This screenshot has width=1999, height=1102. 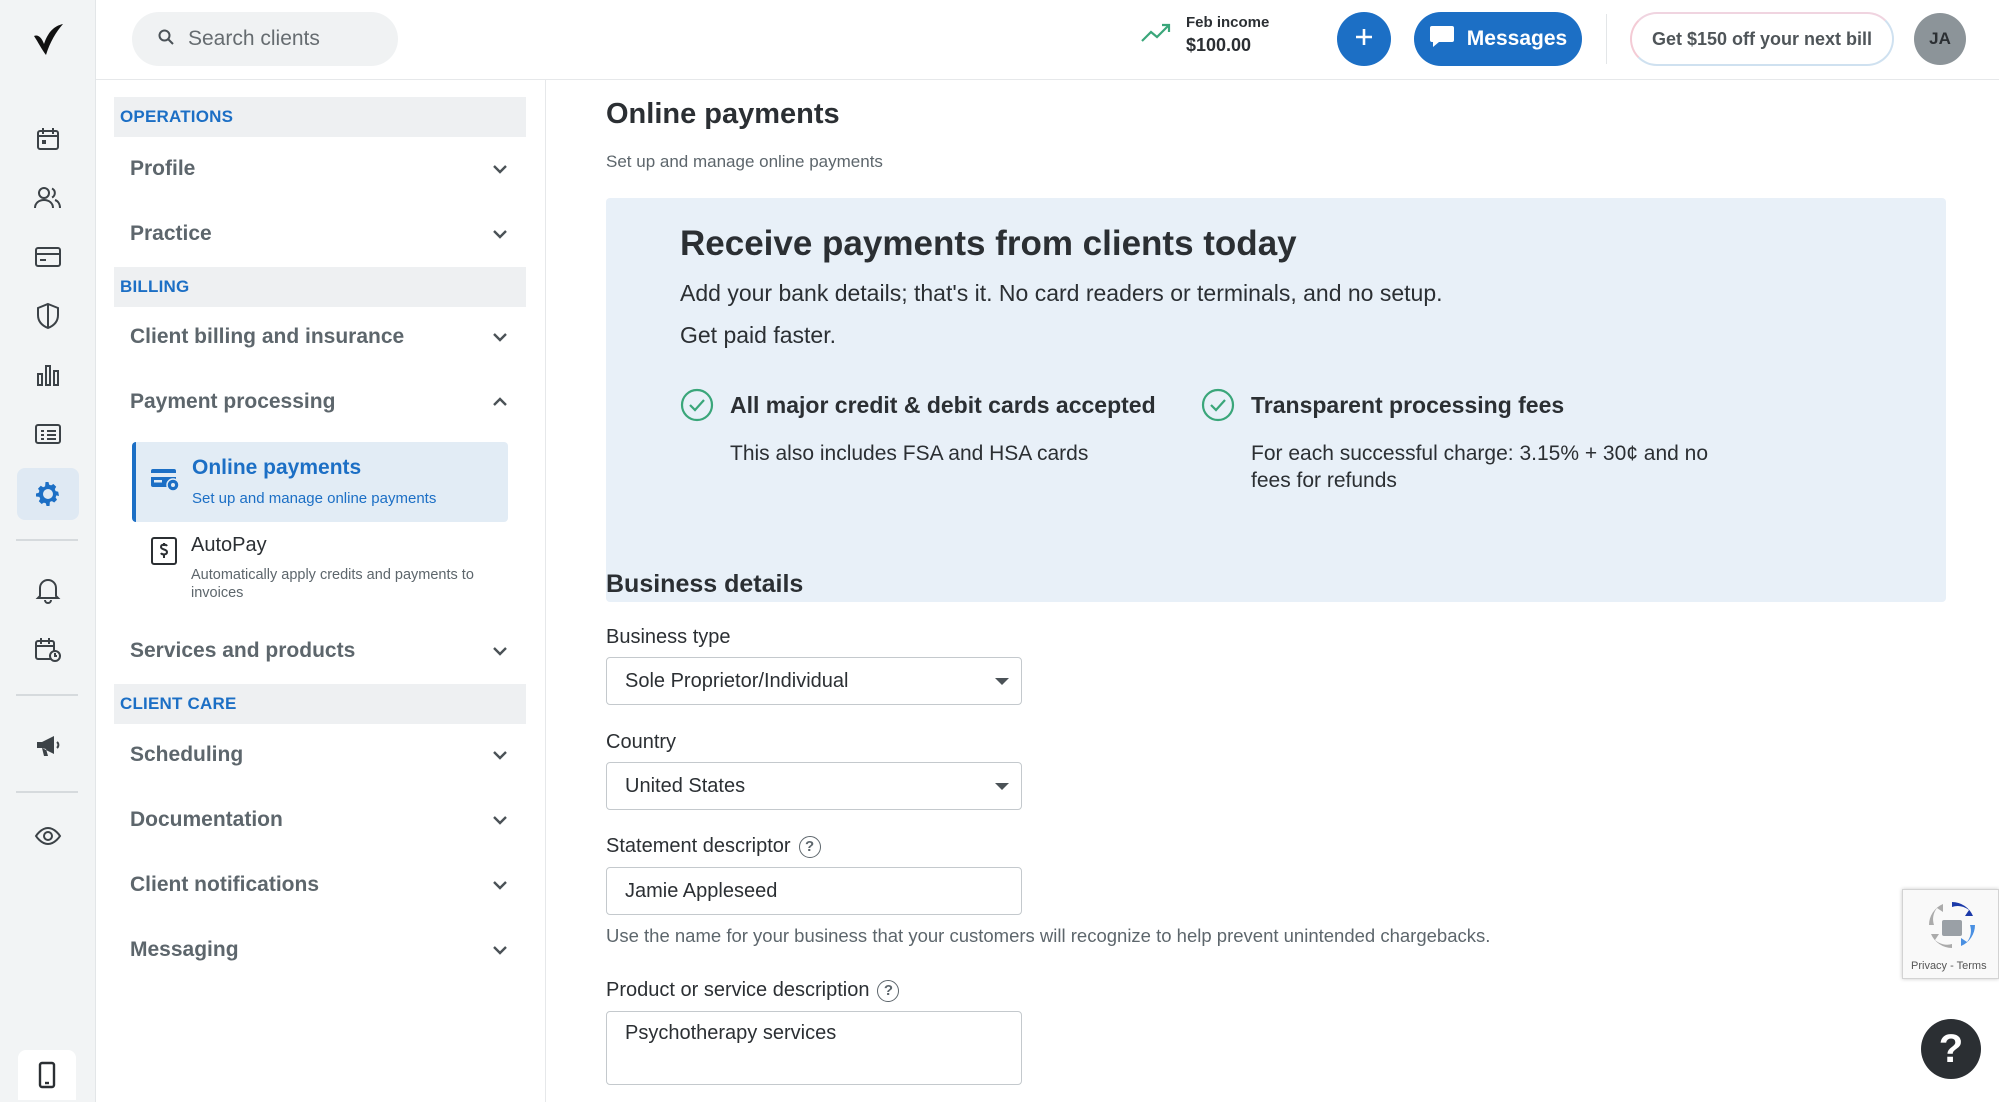 I want to click on nav-item-label: Scheduling, so click(x=187, y=754).